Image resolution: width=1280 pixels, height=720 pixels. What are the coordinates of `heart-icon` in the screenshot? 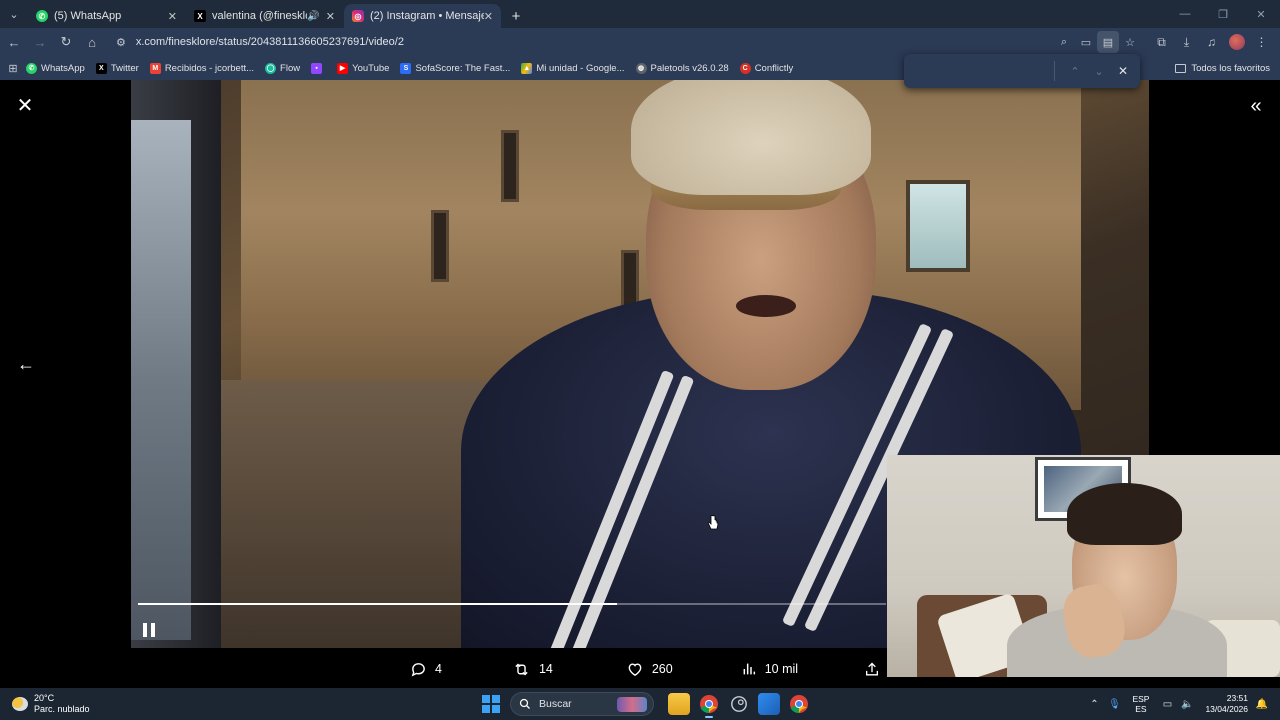 It's located at (635, 669).